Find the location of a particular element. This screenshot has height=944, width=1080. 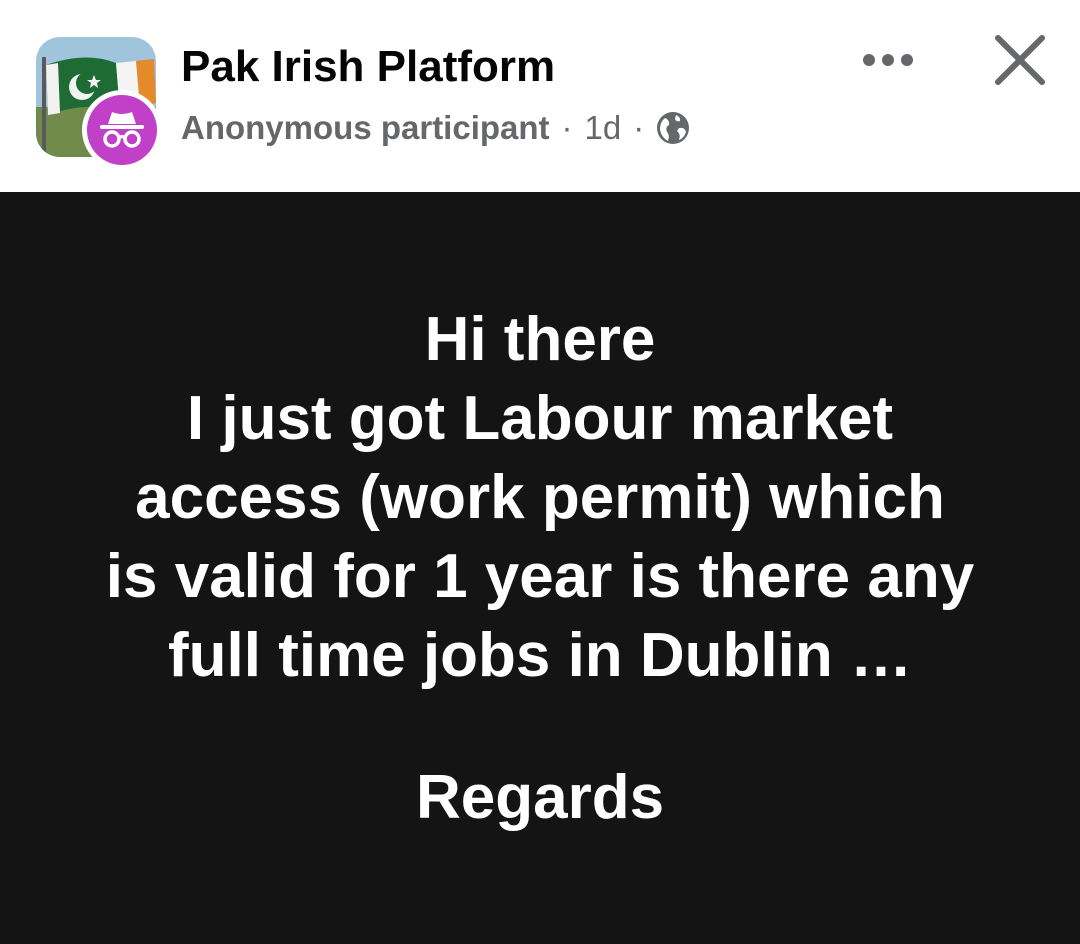

globe-icon is located at coordinates (673, 128).